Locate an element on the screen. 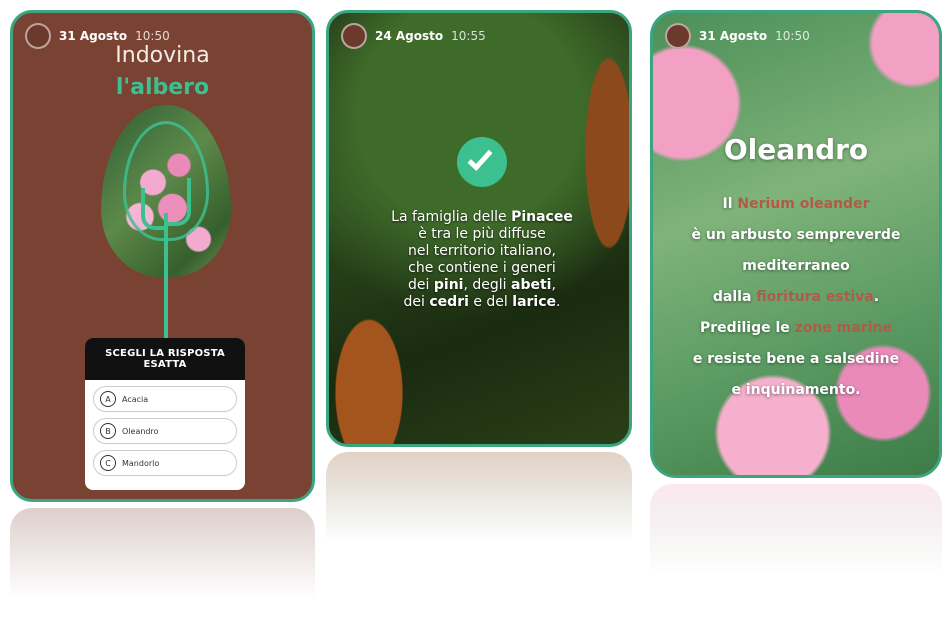  text-fragment: , degli is located at coordinates (487, 285).